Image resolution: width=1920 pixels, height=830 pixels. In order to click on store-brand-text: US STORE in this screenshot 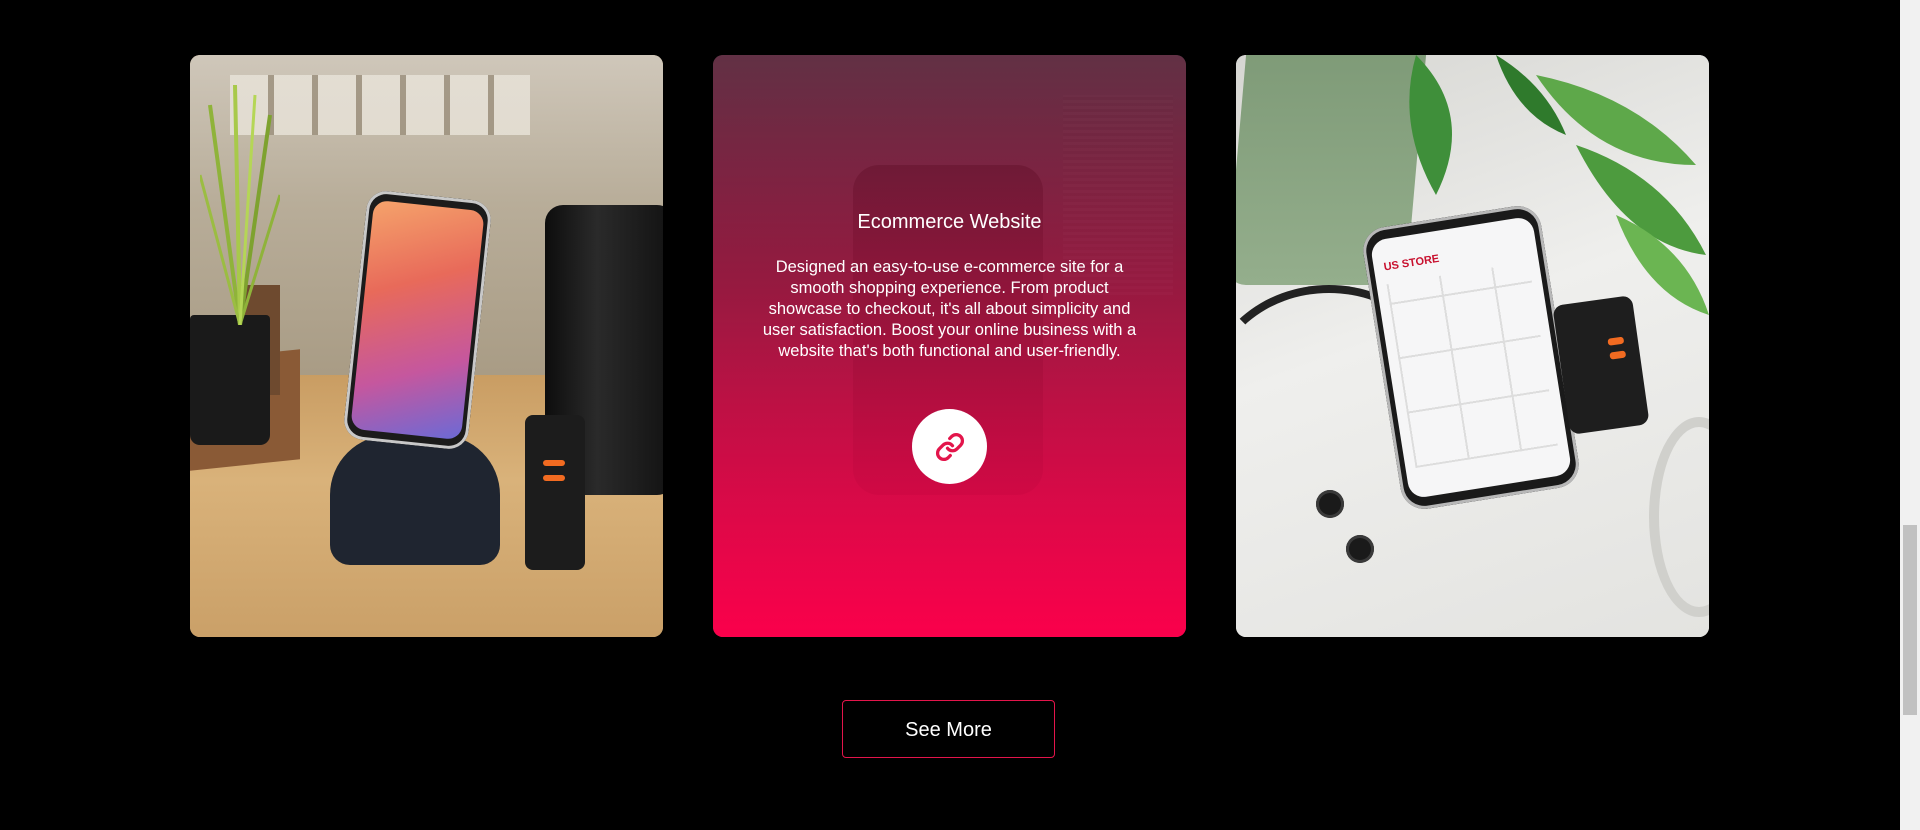, I will do `click(1411, 263)`.